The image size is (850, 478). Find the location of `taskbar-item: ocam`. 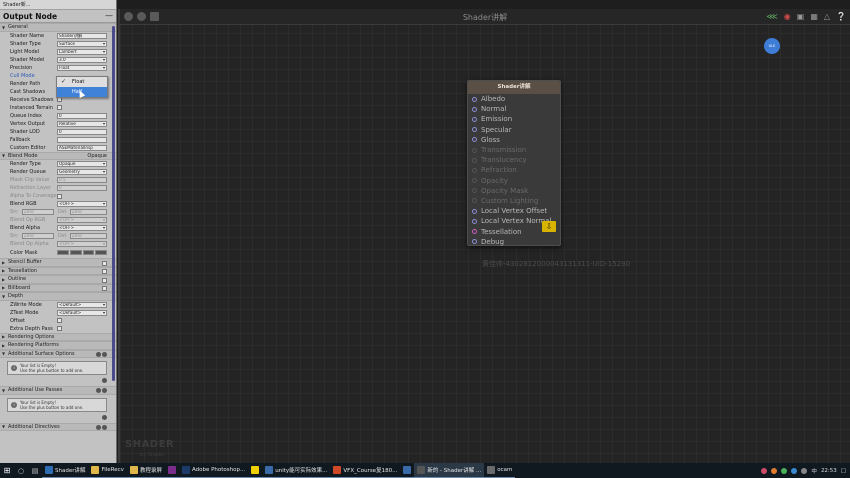

taskbar-item: ocam is located at coordinates (500, 470).